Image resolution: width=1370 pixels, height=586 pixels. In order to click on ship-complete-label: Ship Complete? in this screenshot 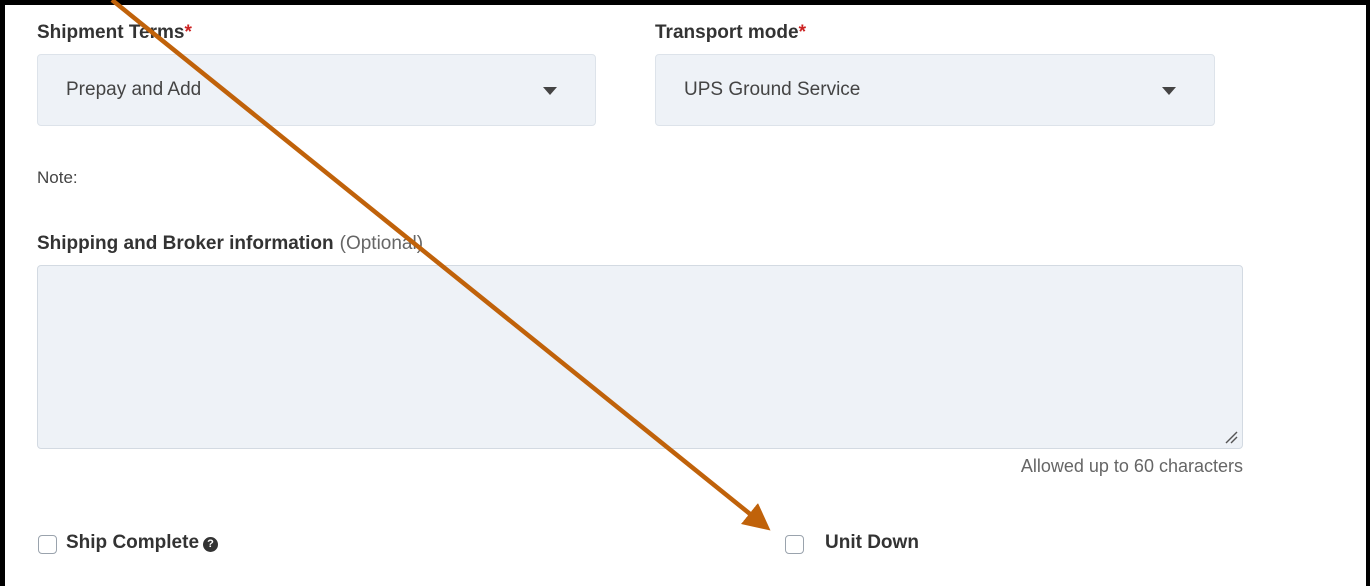, I will do `click(142, 543)`.